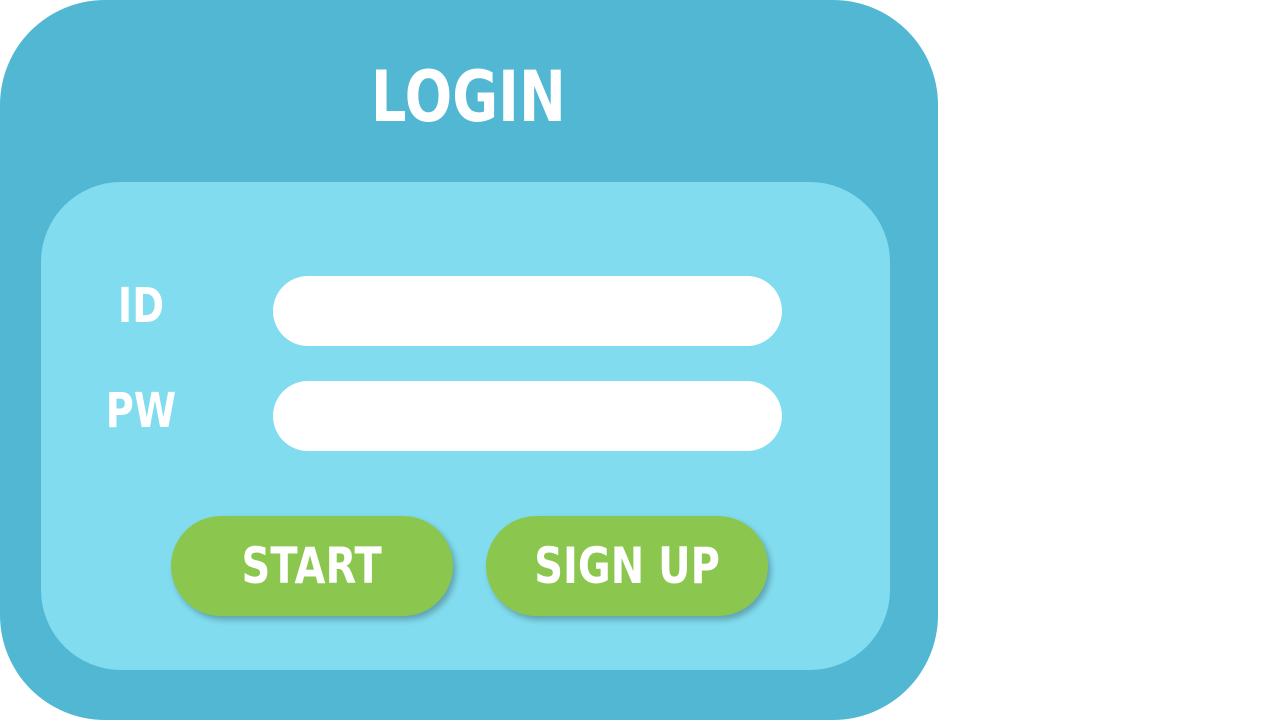  I want to click on sign-up-button-label: SIGN UP, so click(627, 566).